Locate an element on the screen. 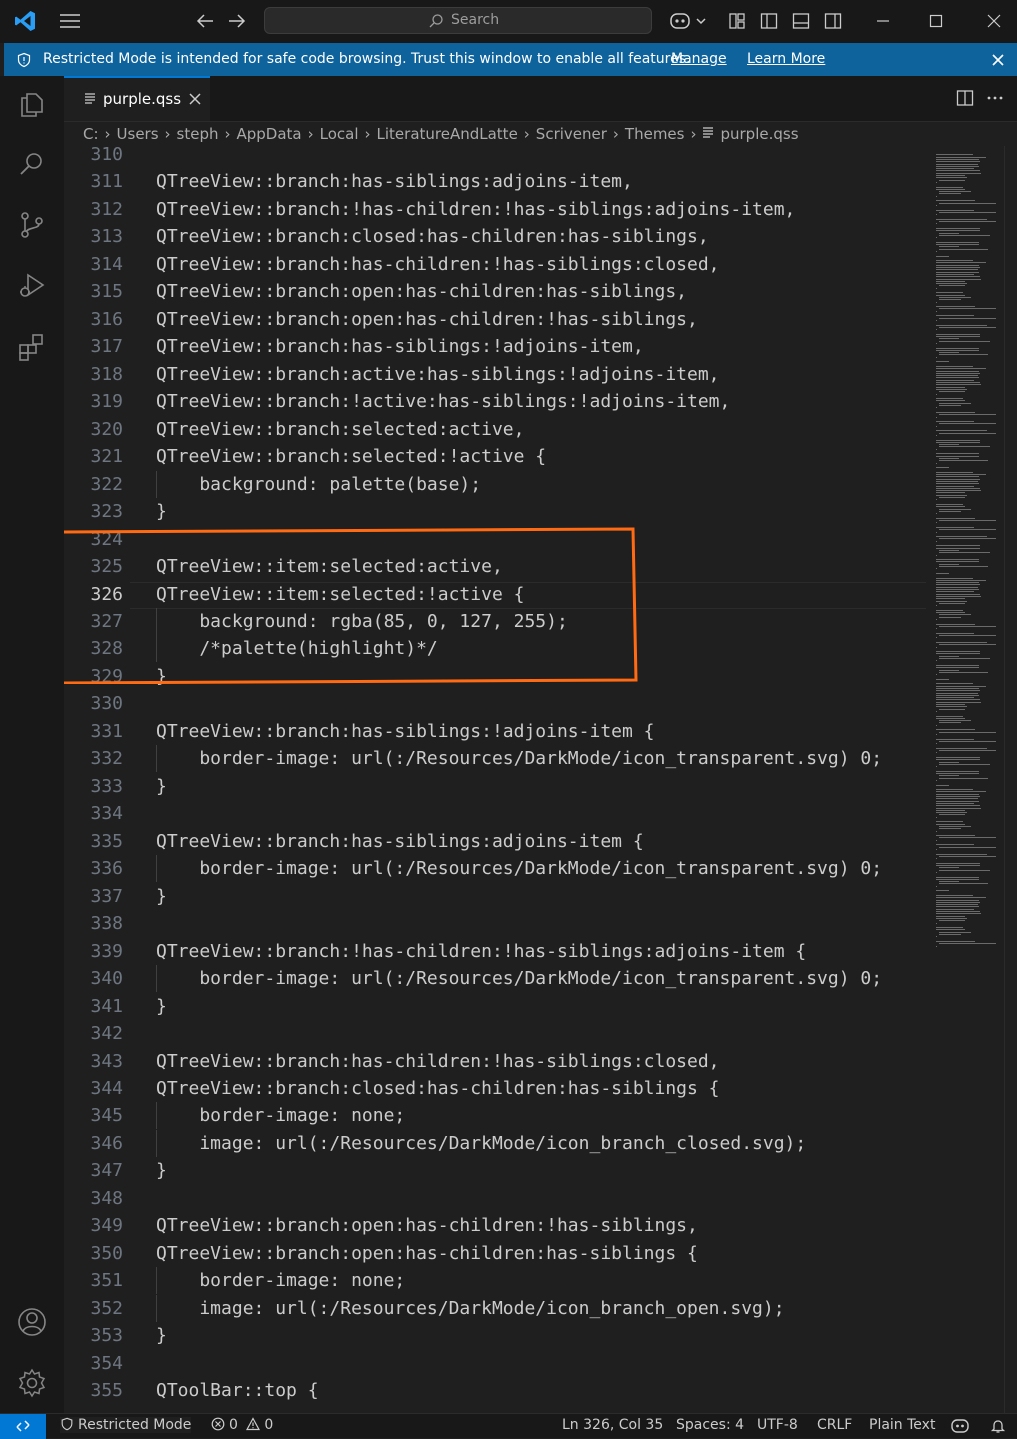 The image size is (1017, 1439). learn-more-link: Learn More is located at coordinates (786, 59).